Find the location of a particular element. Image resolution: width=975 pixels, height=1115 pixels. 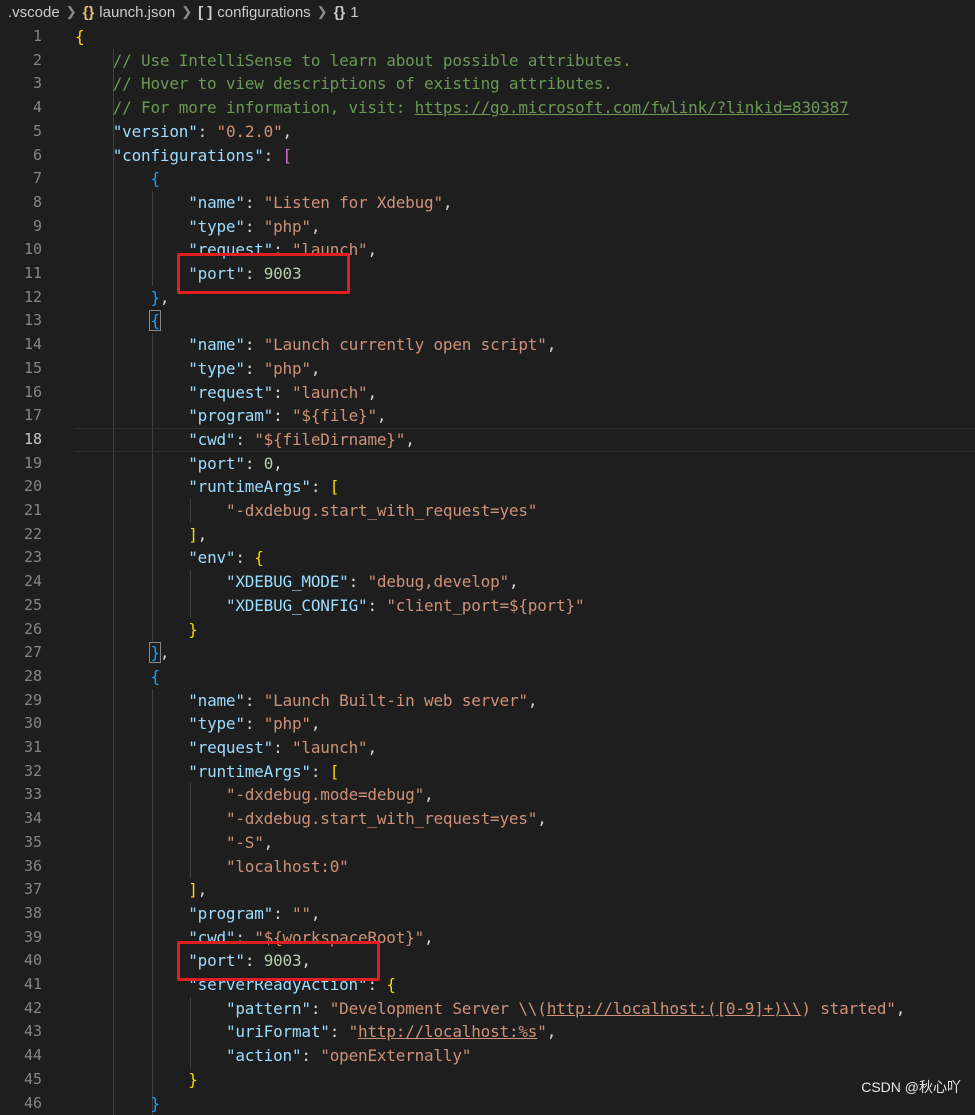

code-line: 23 "env": { is located at coordinates (487, 558).